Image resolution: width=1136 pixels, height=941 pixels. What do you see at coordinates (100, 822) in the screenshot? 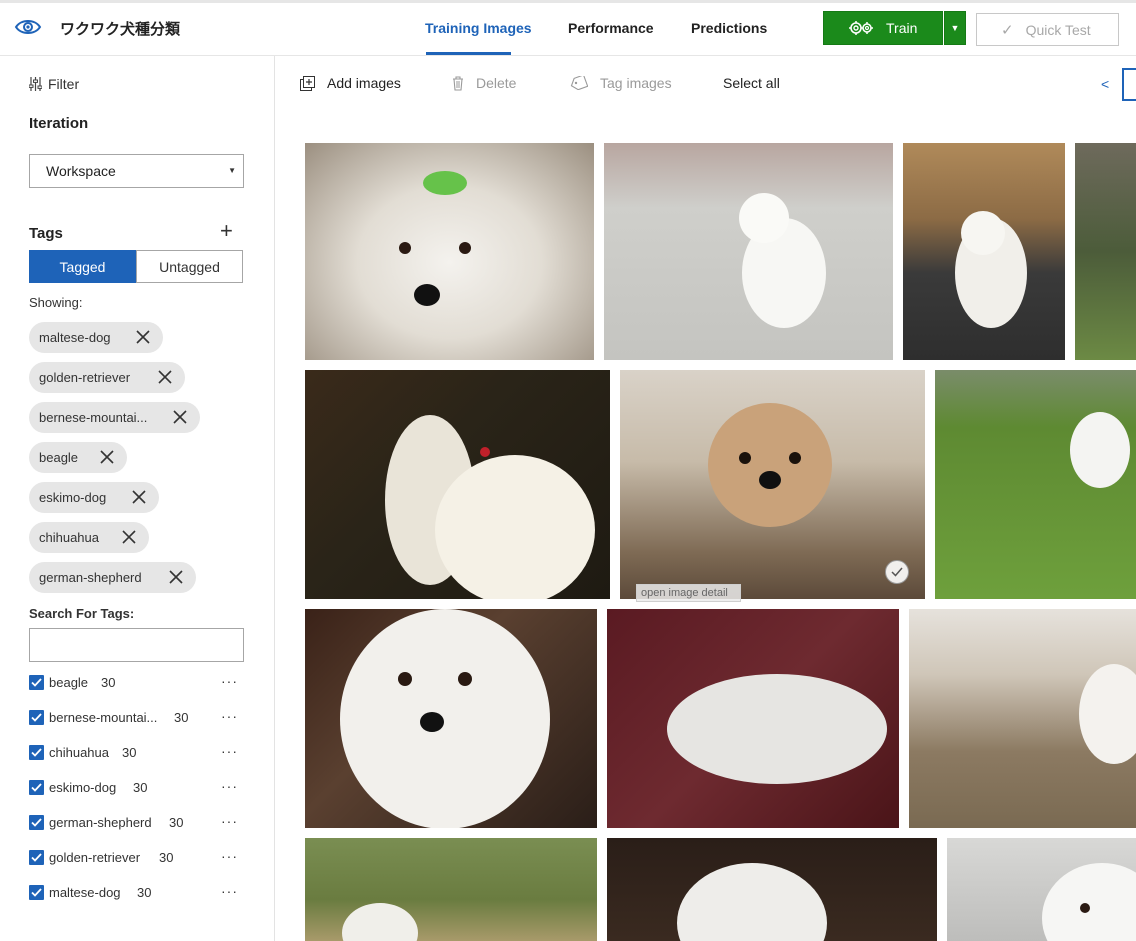
I see `tag-name: german-shepherd` at bounding box center [100, 822].